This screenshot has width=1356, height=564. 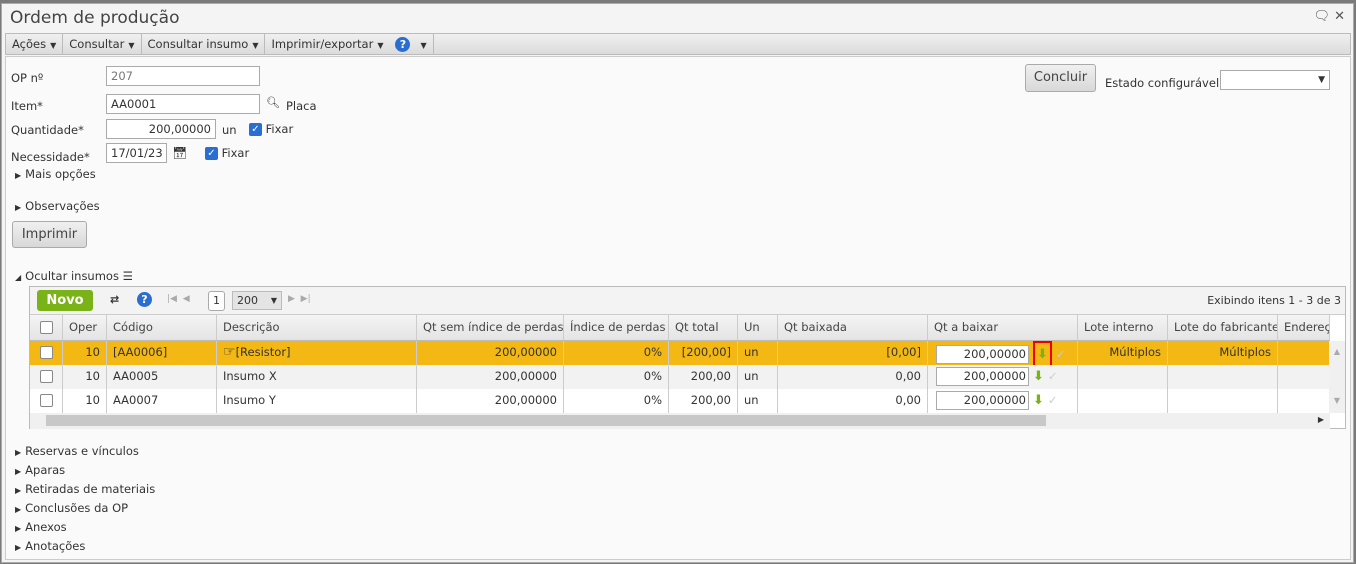 I want to click on window-title: Ordem de produção, so click(x=95, y=18).